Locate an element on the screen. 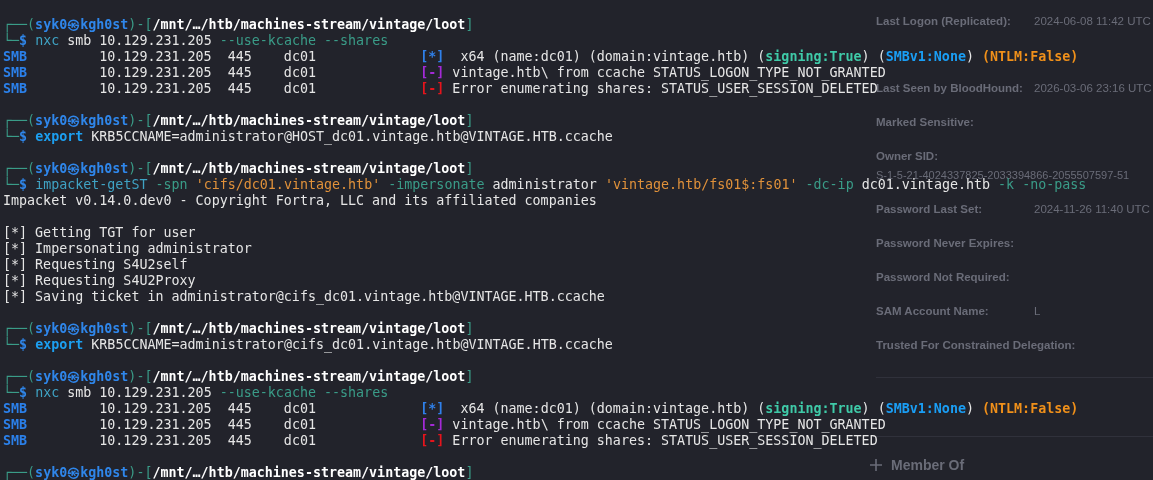  terminal-line: Impacket v0.14.0.dev0 - Copyright Fortra, LLC and its affiliated companies is located at coordinates (300, 201).